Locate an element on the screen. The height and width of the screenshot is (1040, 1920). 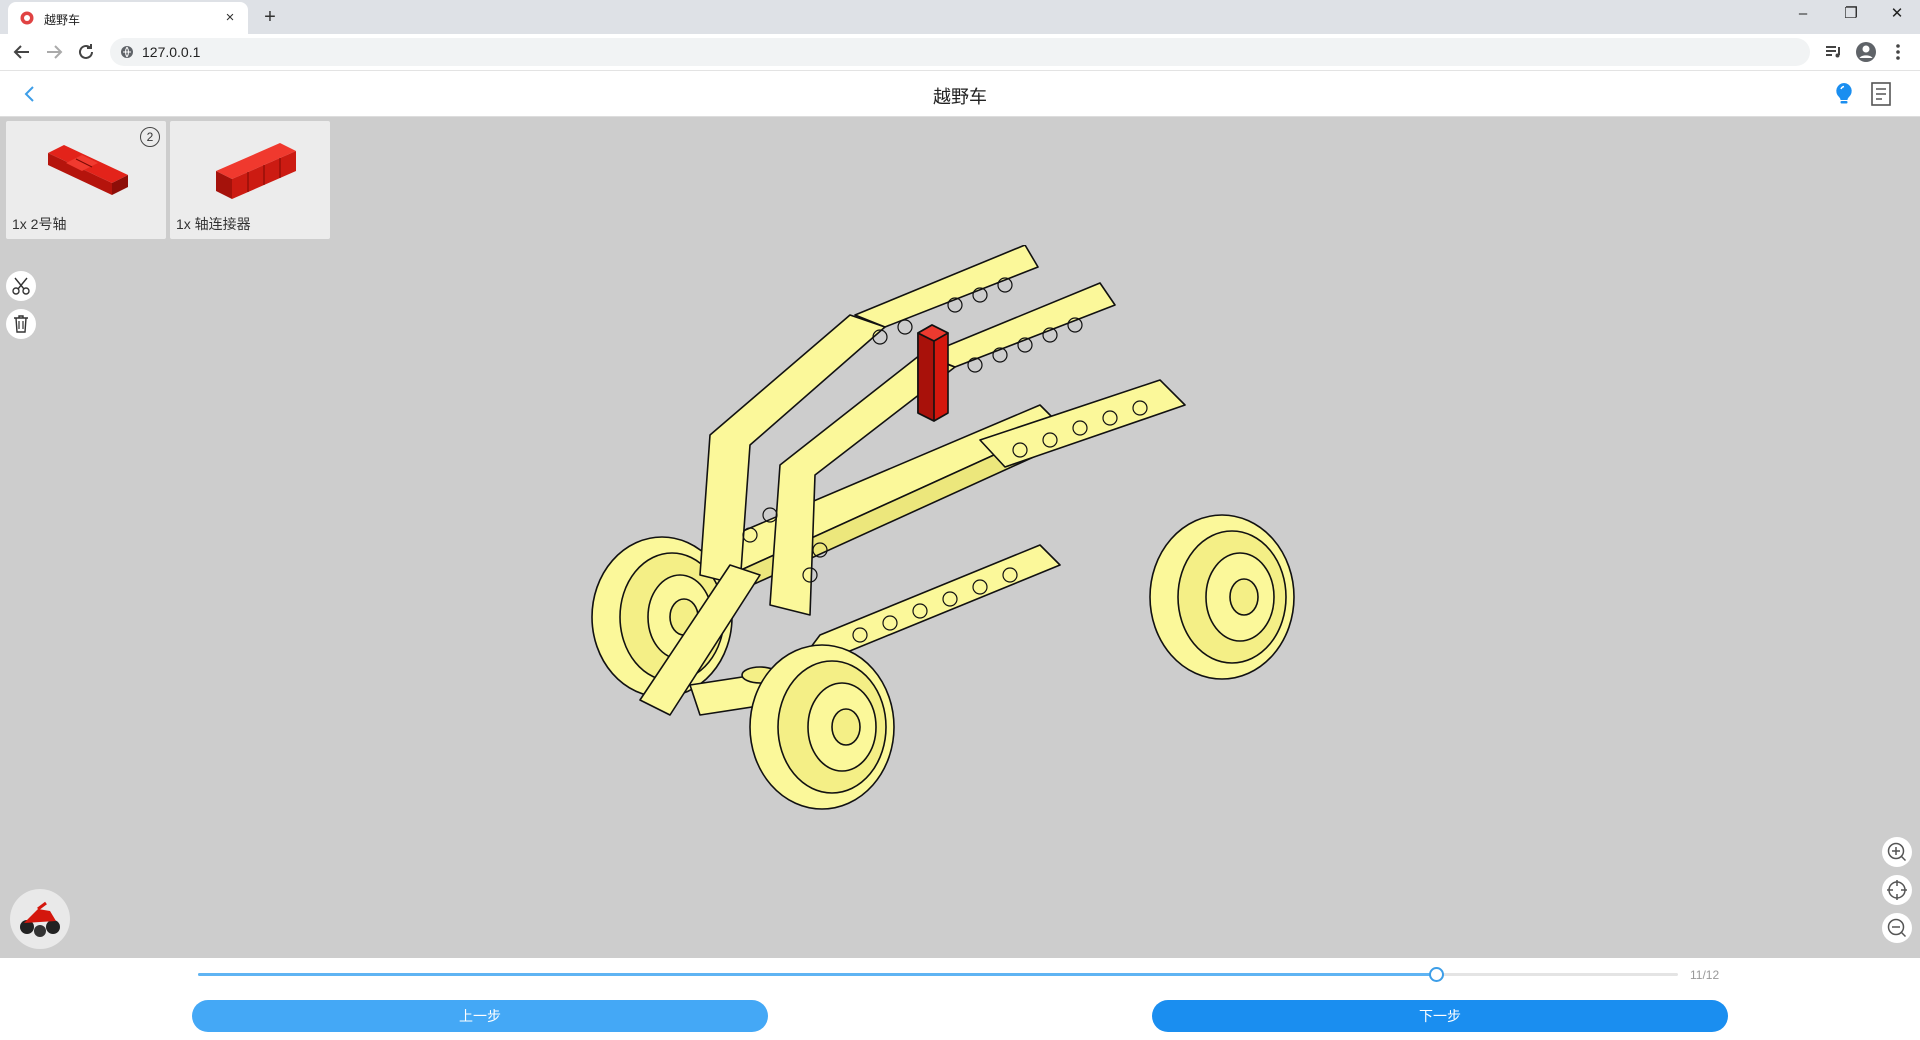
part-label: 1x 轴连接器 is located at coordinates (213, 224).